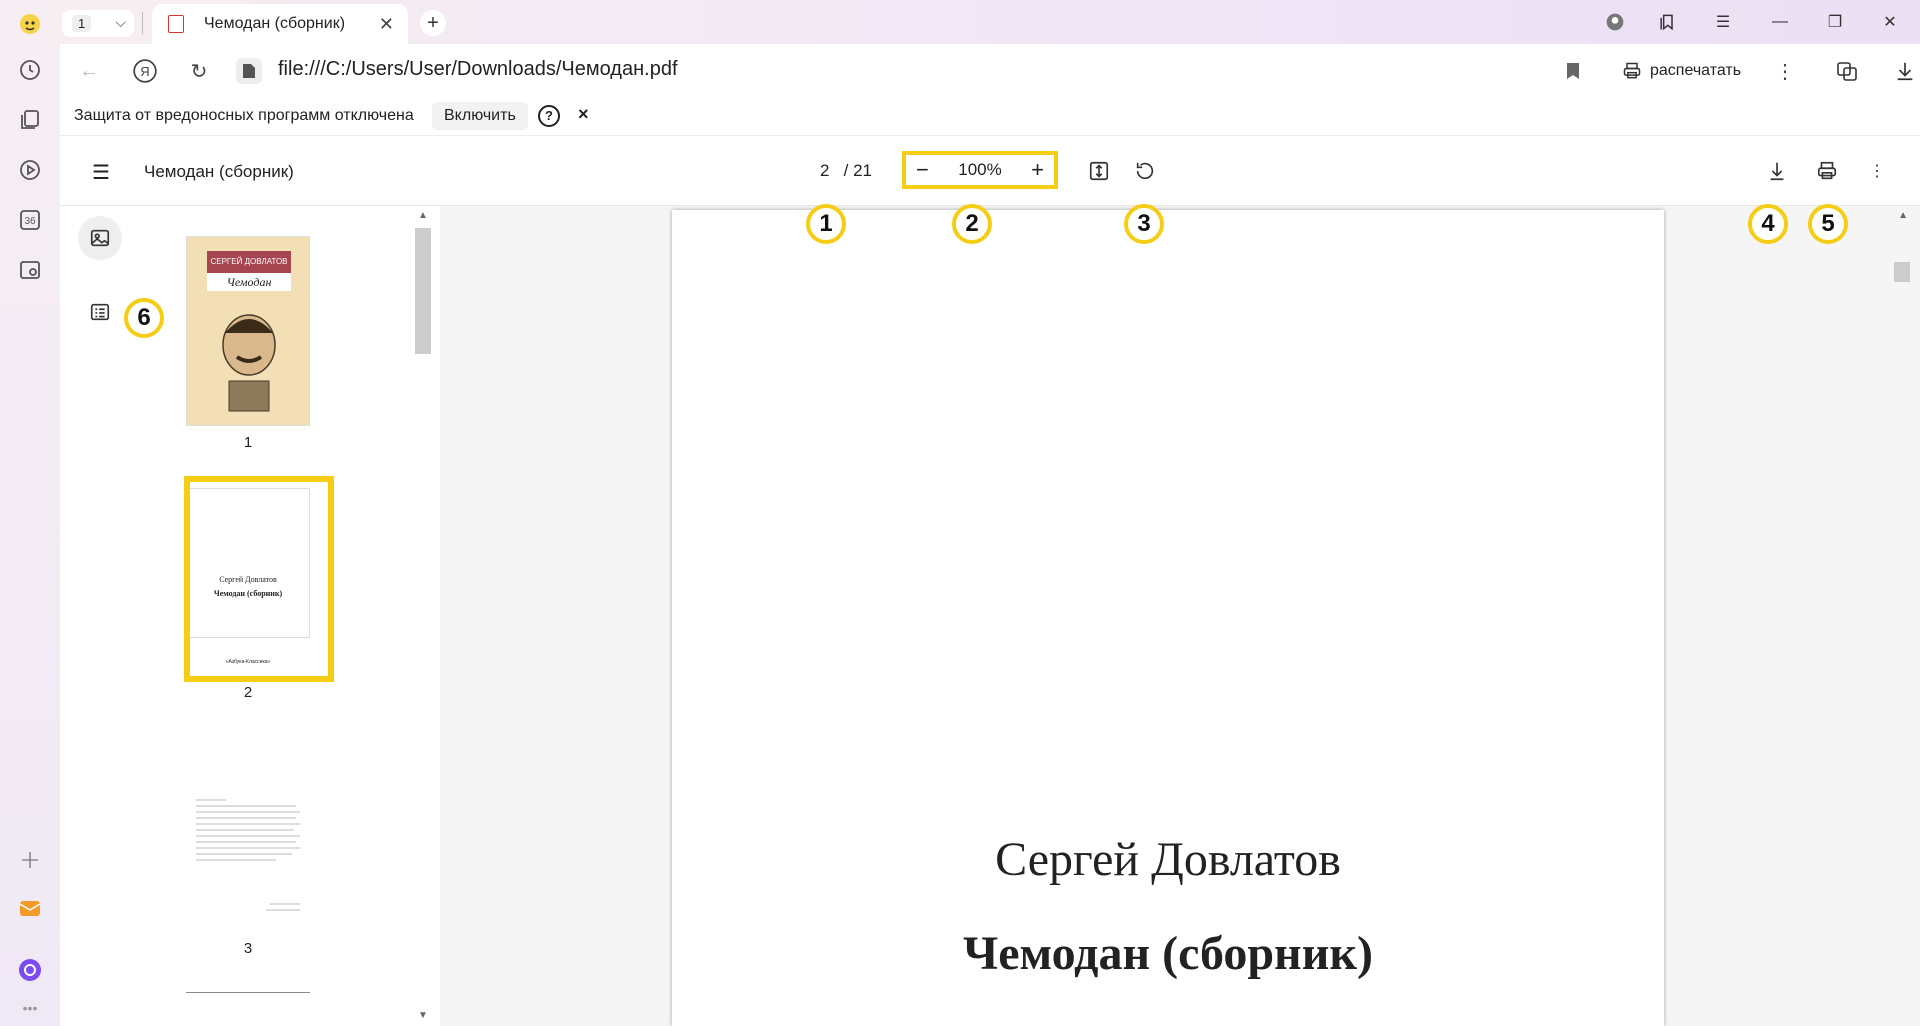 The height and width of the screenshot is (1026, 1920). What do you see at coordinates (89, 71) in the screenshot?
I see `back-button: ←` at bounding box center [89, 71].